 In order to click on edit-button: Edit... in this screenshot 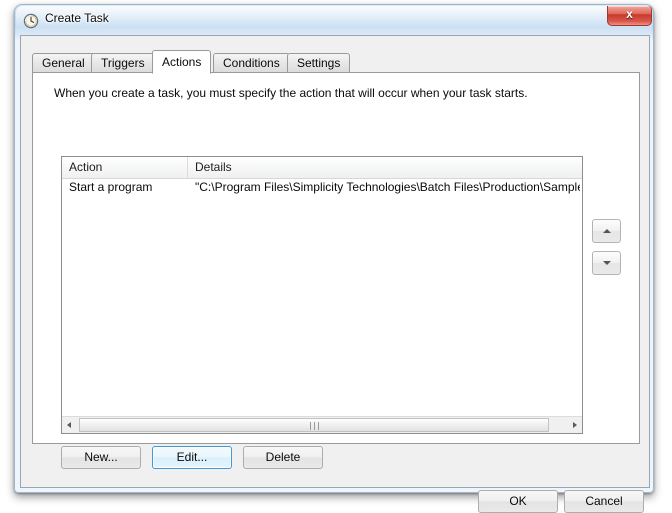, I will do `click(192, 457)`.